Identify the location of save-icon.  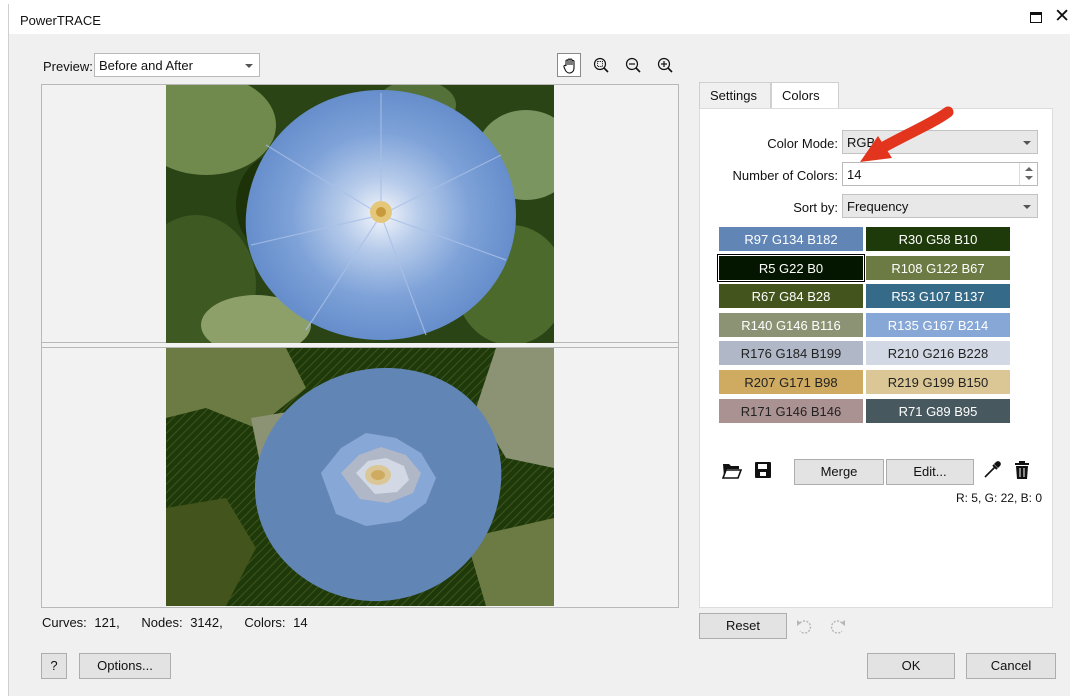
(763, 470).